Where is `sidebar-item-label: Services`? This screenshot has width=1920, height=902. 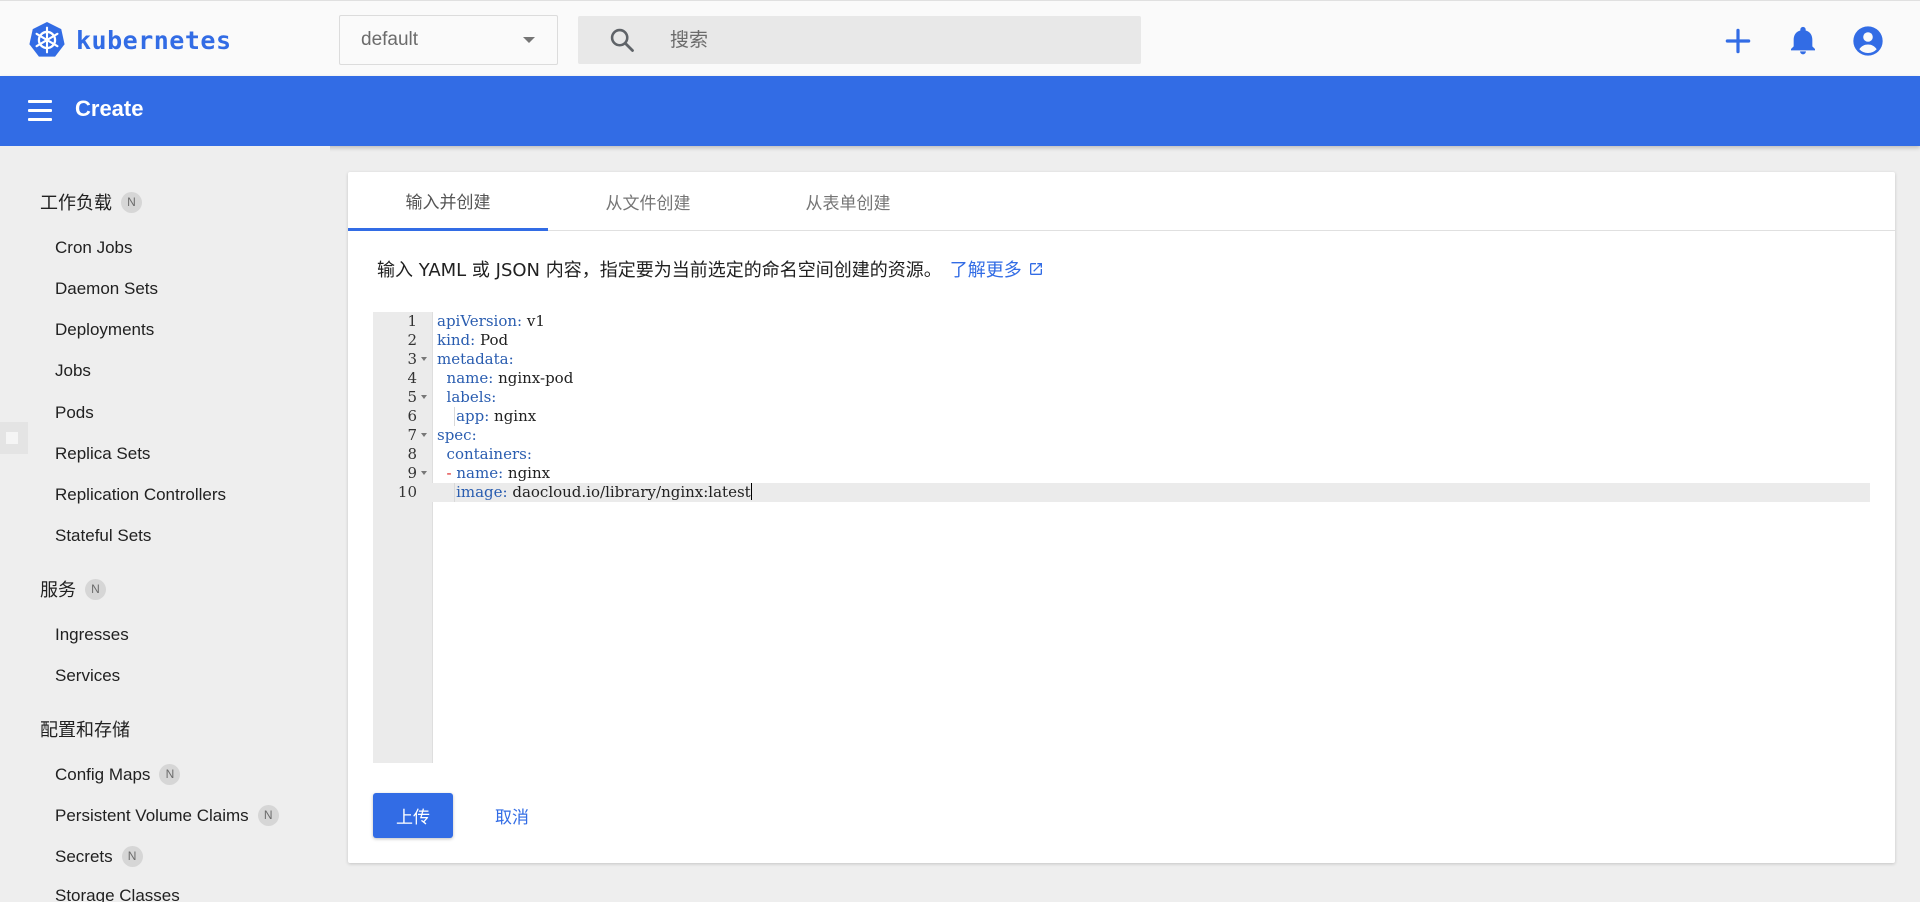
sidebar-item-label: Services is located at coordinates (88, 675).